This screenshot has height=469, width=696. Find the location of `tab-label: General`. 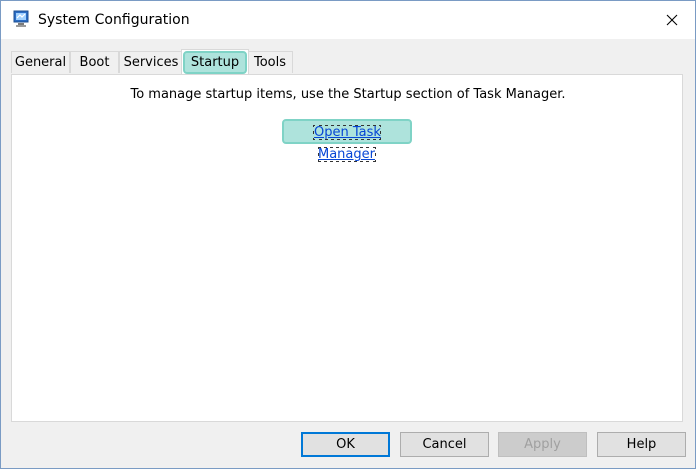

tab-label: General is located at coordinates (40, 62).